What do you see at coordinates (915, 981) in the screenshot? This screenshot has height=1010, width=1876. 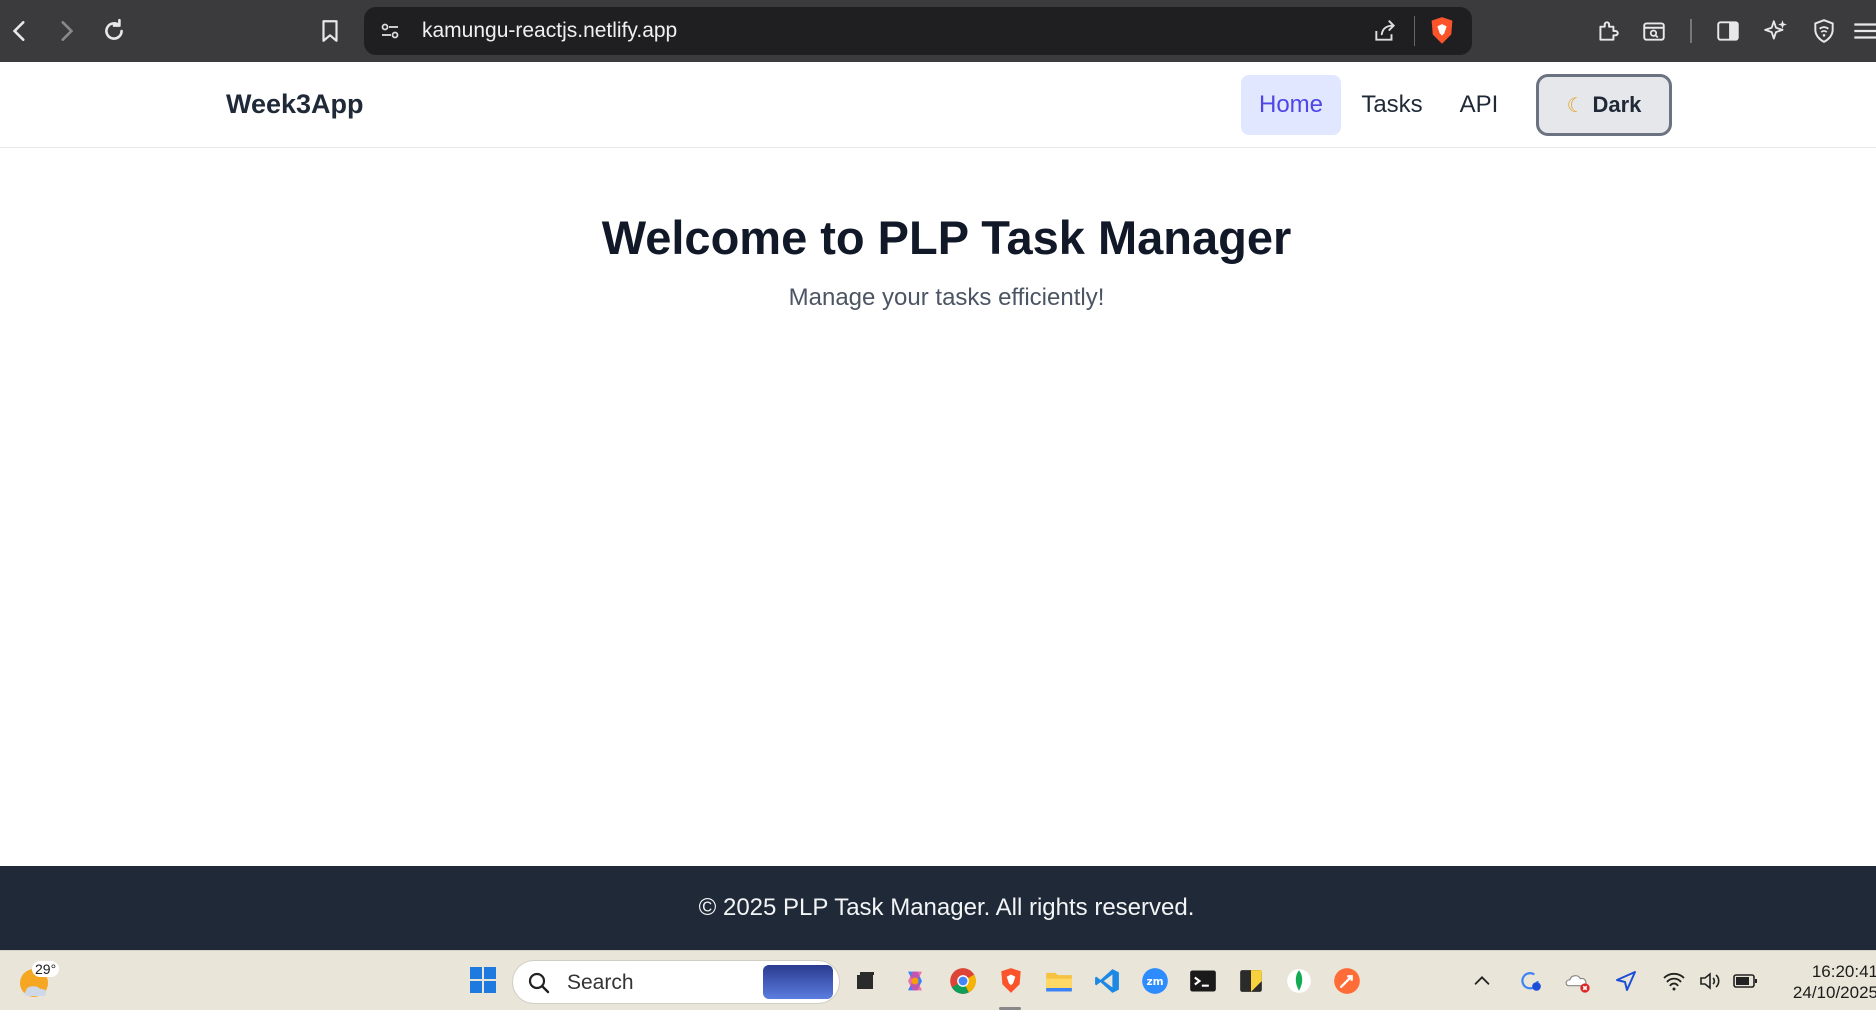 I see `copilot-icon` at bounding box center [915, 981].